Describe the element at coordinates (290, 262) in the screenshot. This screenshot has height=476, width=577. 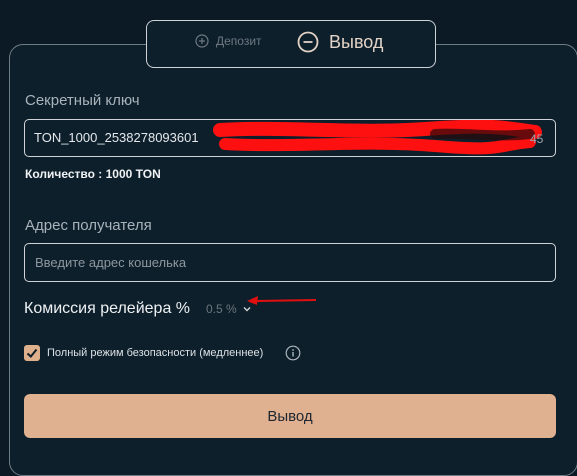
I see `recipient-address-input` at that location.